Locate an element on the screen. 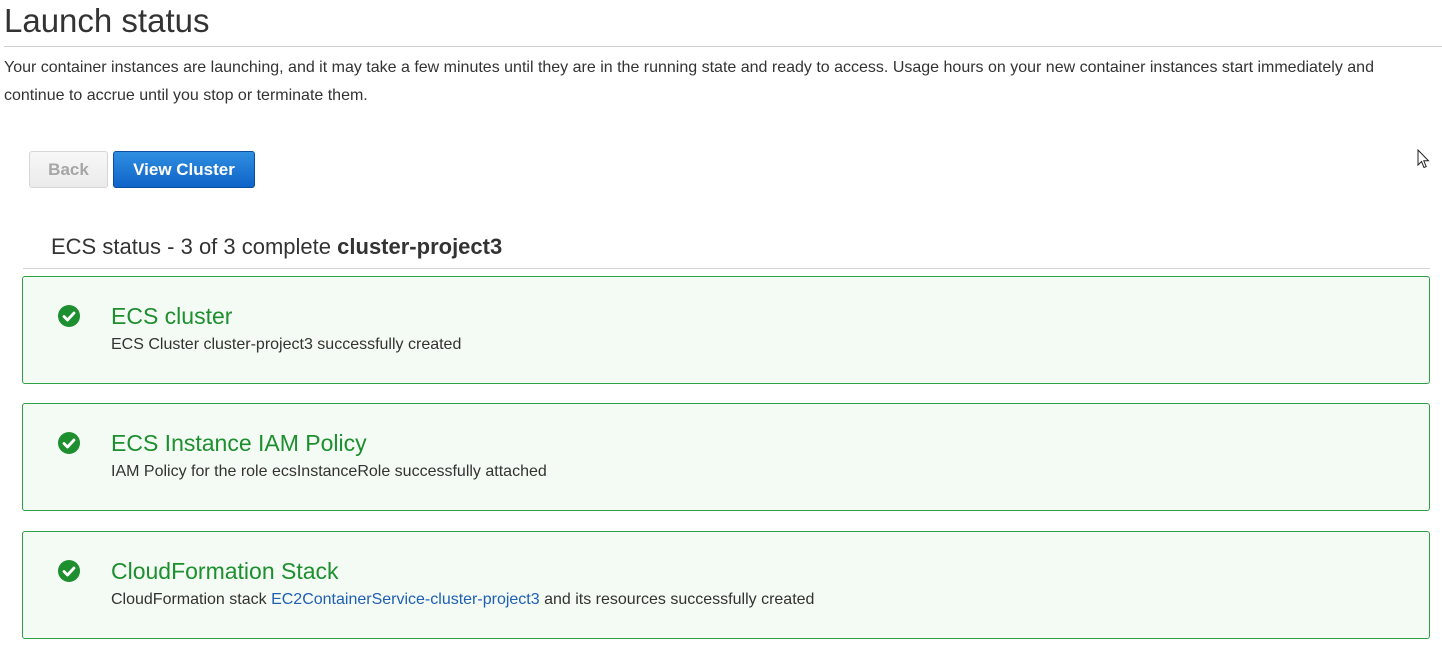 The height and width of the screenshot is (653, 1442). back-button: Back is located at coordinates (68, 169).